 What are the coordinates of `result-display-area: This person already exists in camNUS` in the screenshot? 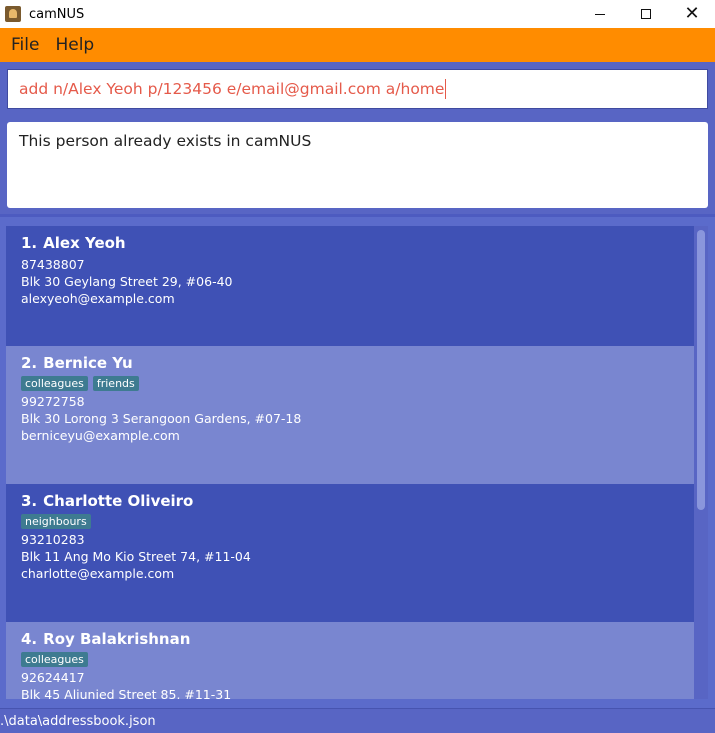 It's located at (357, 164).